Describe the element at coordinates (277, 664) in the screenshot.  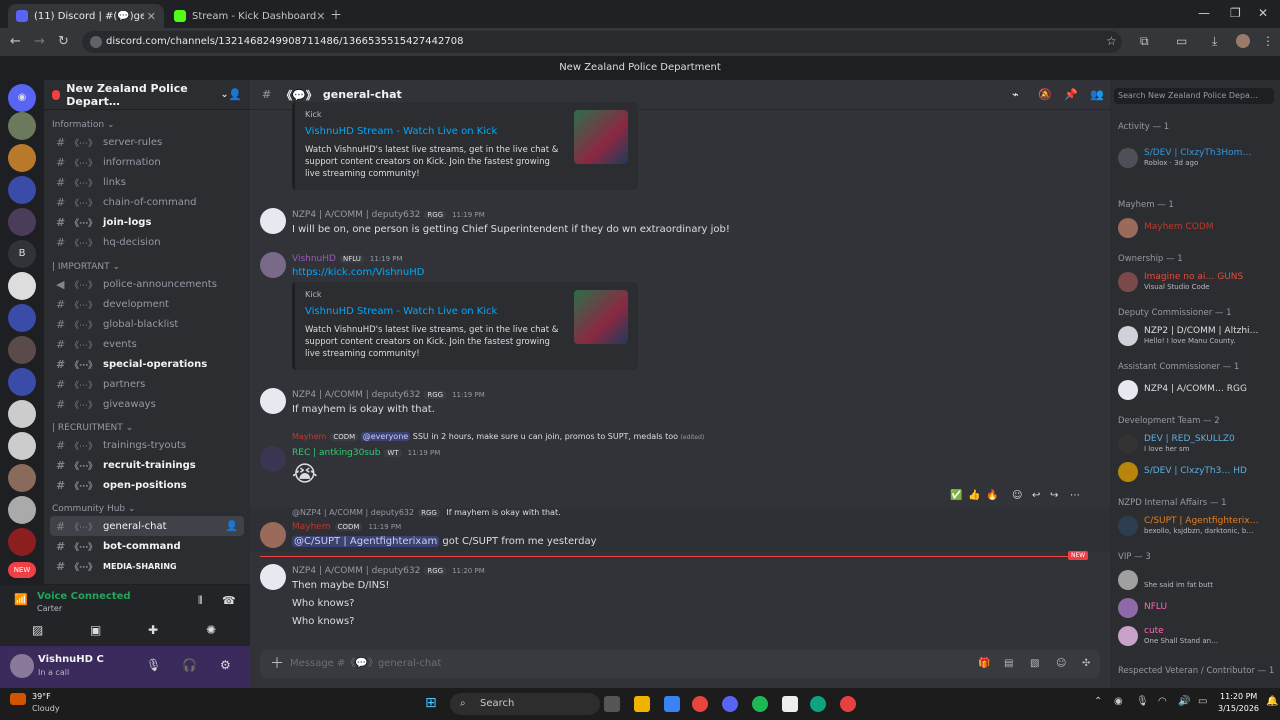
I see `attach-plus-icon: ＋` at that location.